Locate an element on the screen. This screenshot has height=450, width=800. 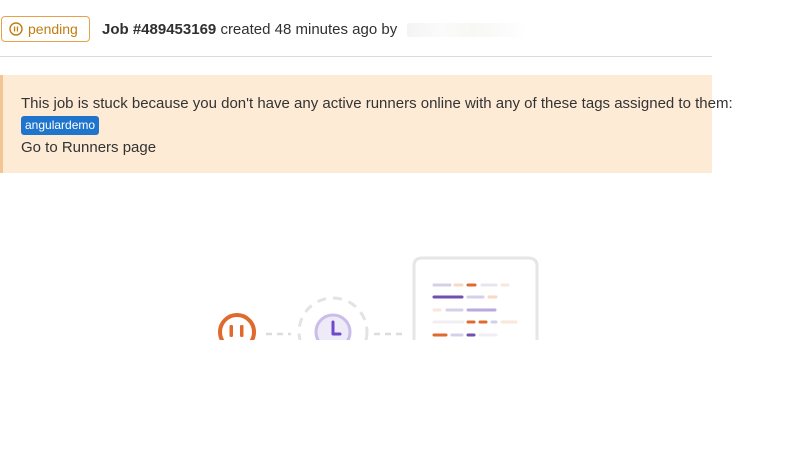
pending-job-illustration is located at coordinates (380, 299).